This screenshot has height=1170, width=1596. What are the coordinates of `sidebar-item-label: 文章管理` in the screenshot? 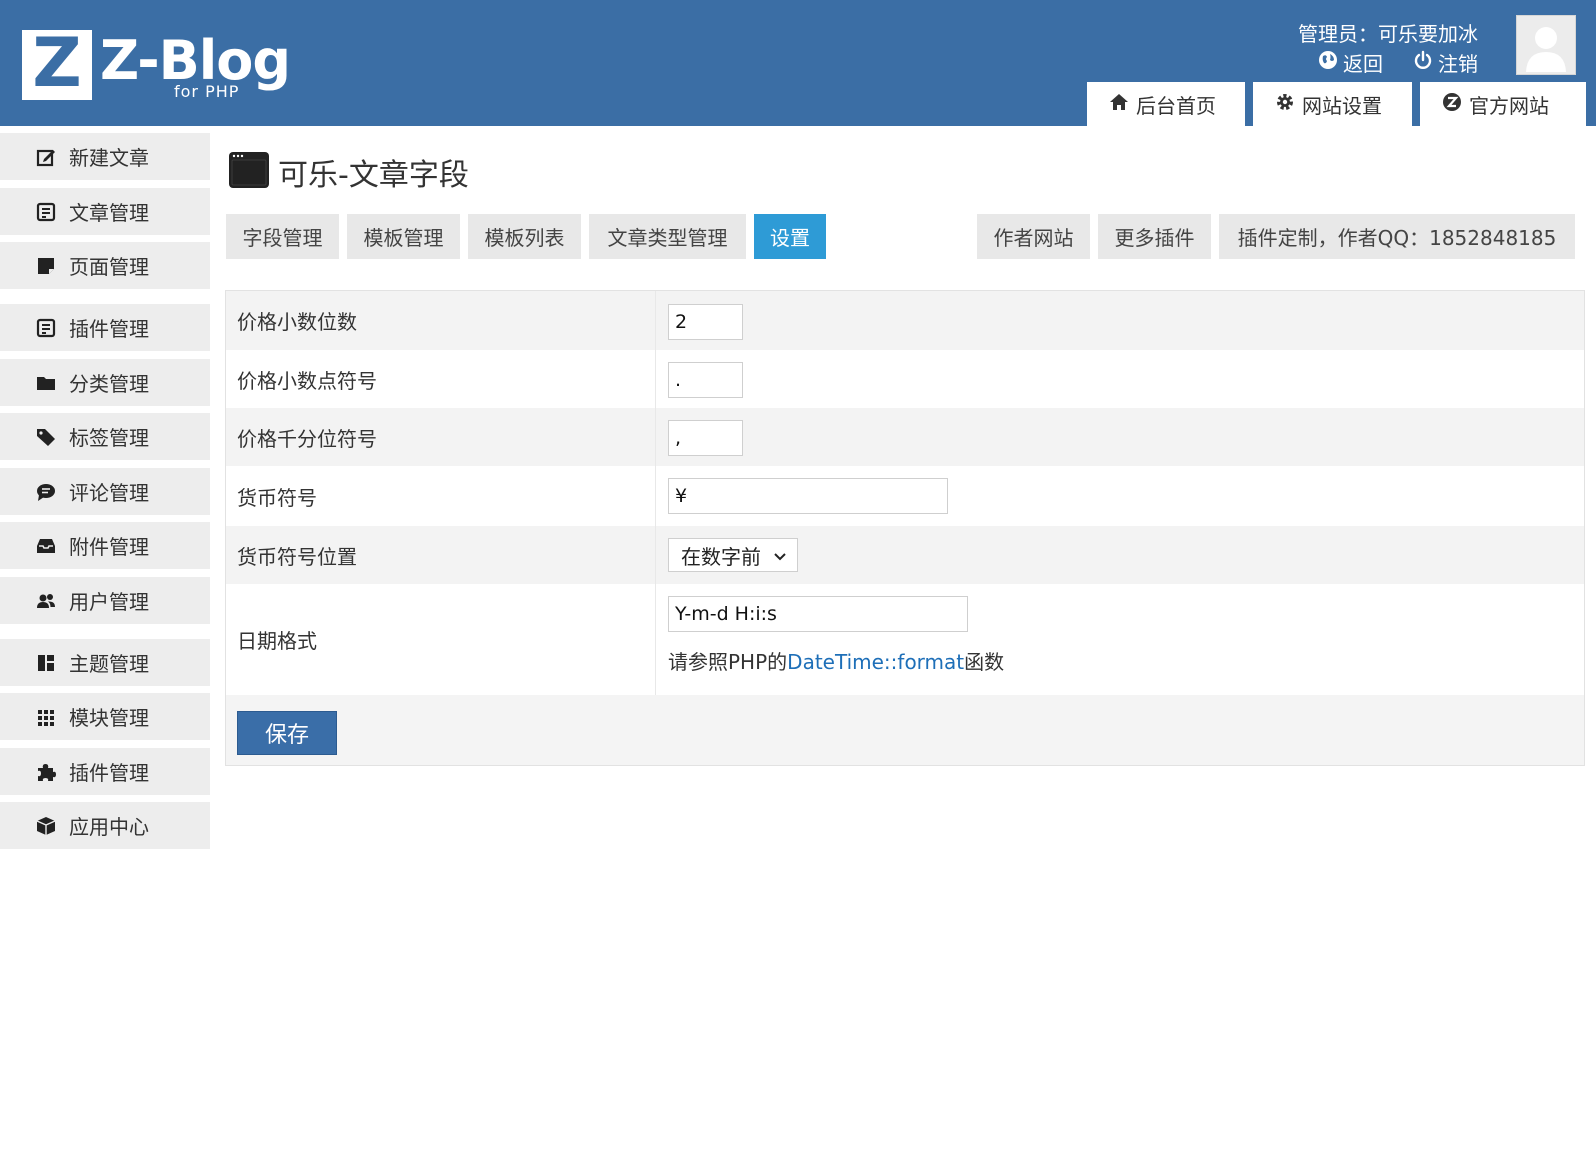 It's located at (109, 213).